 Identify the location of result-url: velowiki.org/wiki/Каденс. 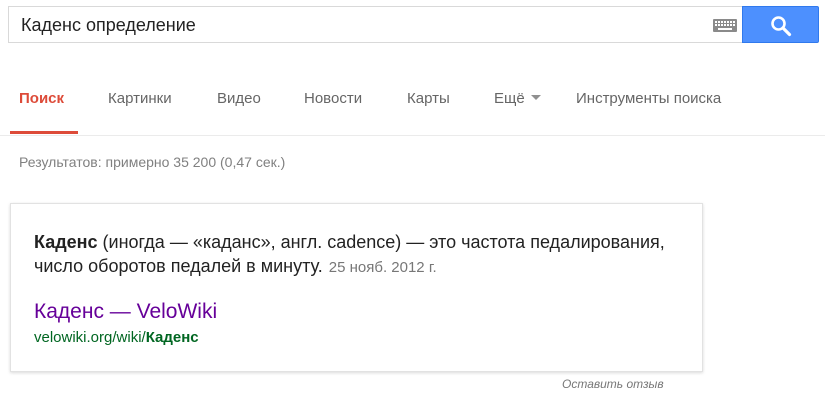
(116, 337).